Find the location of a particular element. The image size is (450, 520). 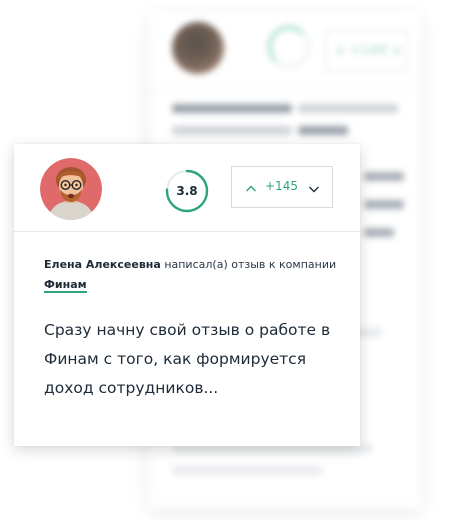

background-rating-ring is located at coordinates (289, 47).